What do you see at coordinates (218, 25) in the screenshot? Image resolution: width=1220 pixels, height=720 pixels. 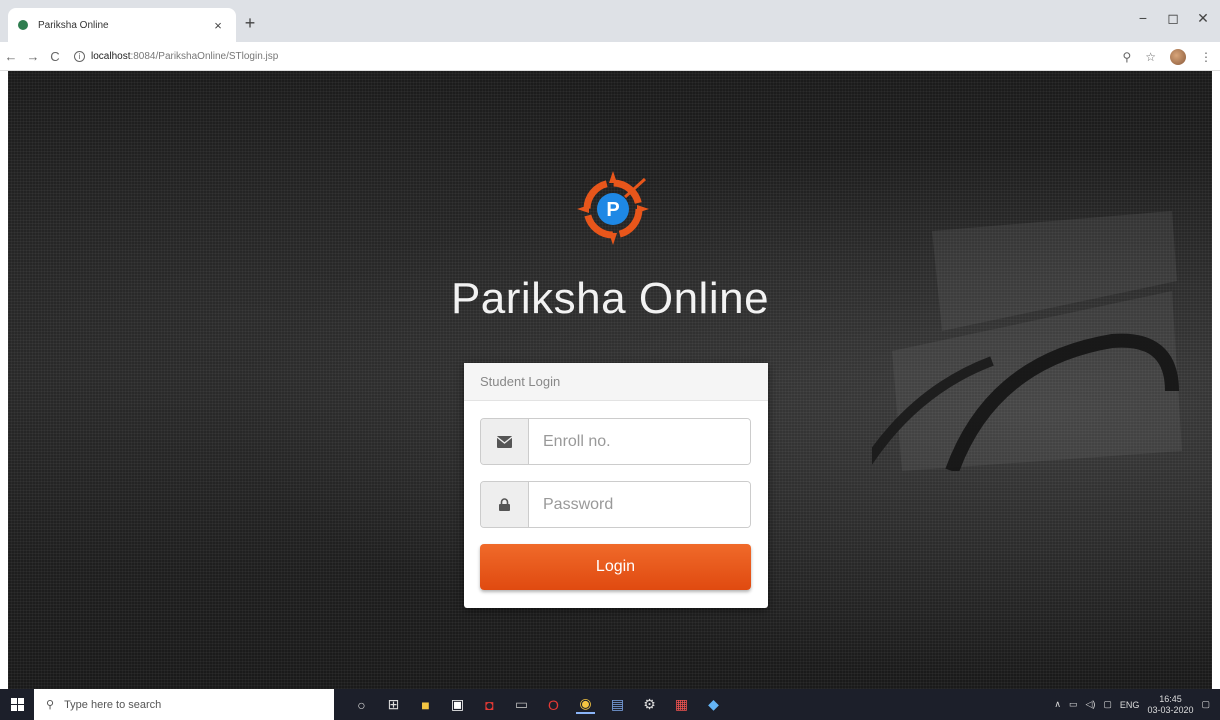 I see `tab-close-icon: ×` at bounding box center [218, 25].